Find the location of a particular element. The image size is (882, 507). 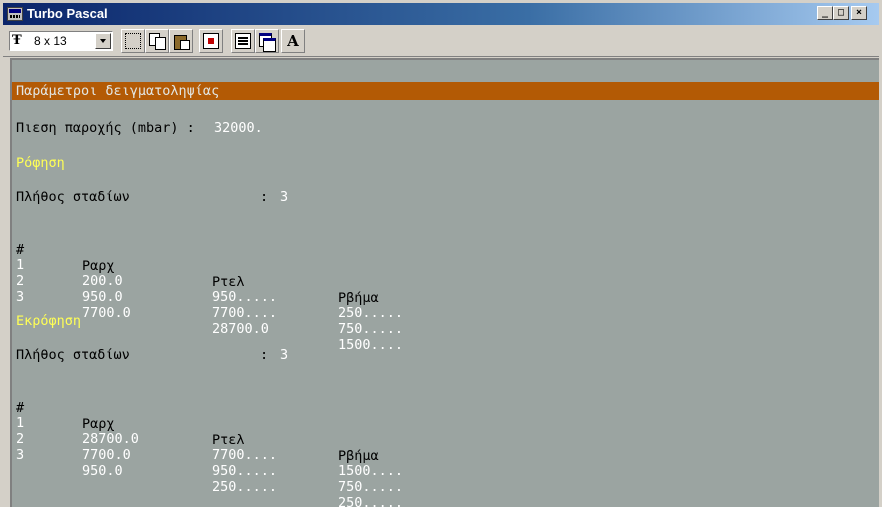

title-bar: Turbo Pascal _ □ × is located at coordinates (441, 14).